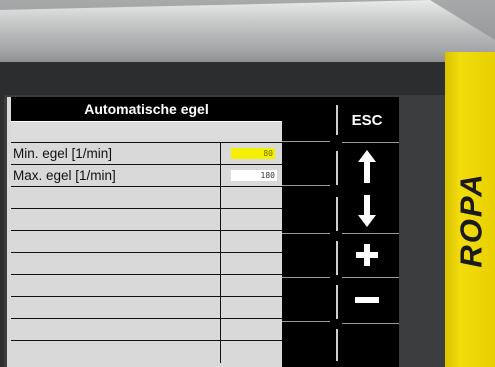 This screenshot has width=495, height=367. I want to click on plus-icon, so click(367, 255).